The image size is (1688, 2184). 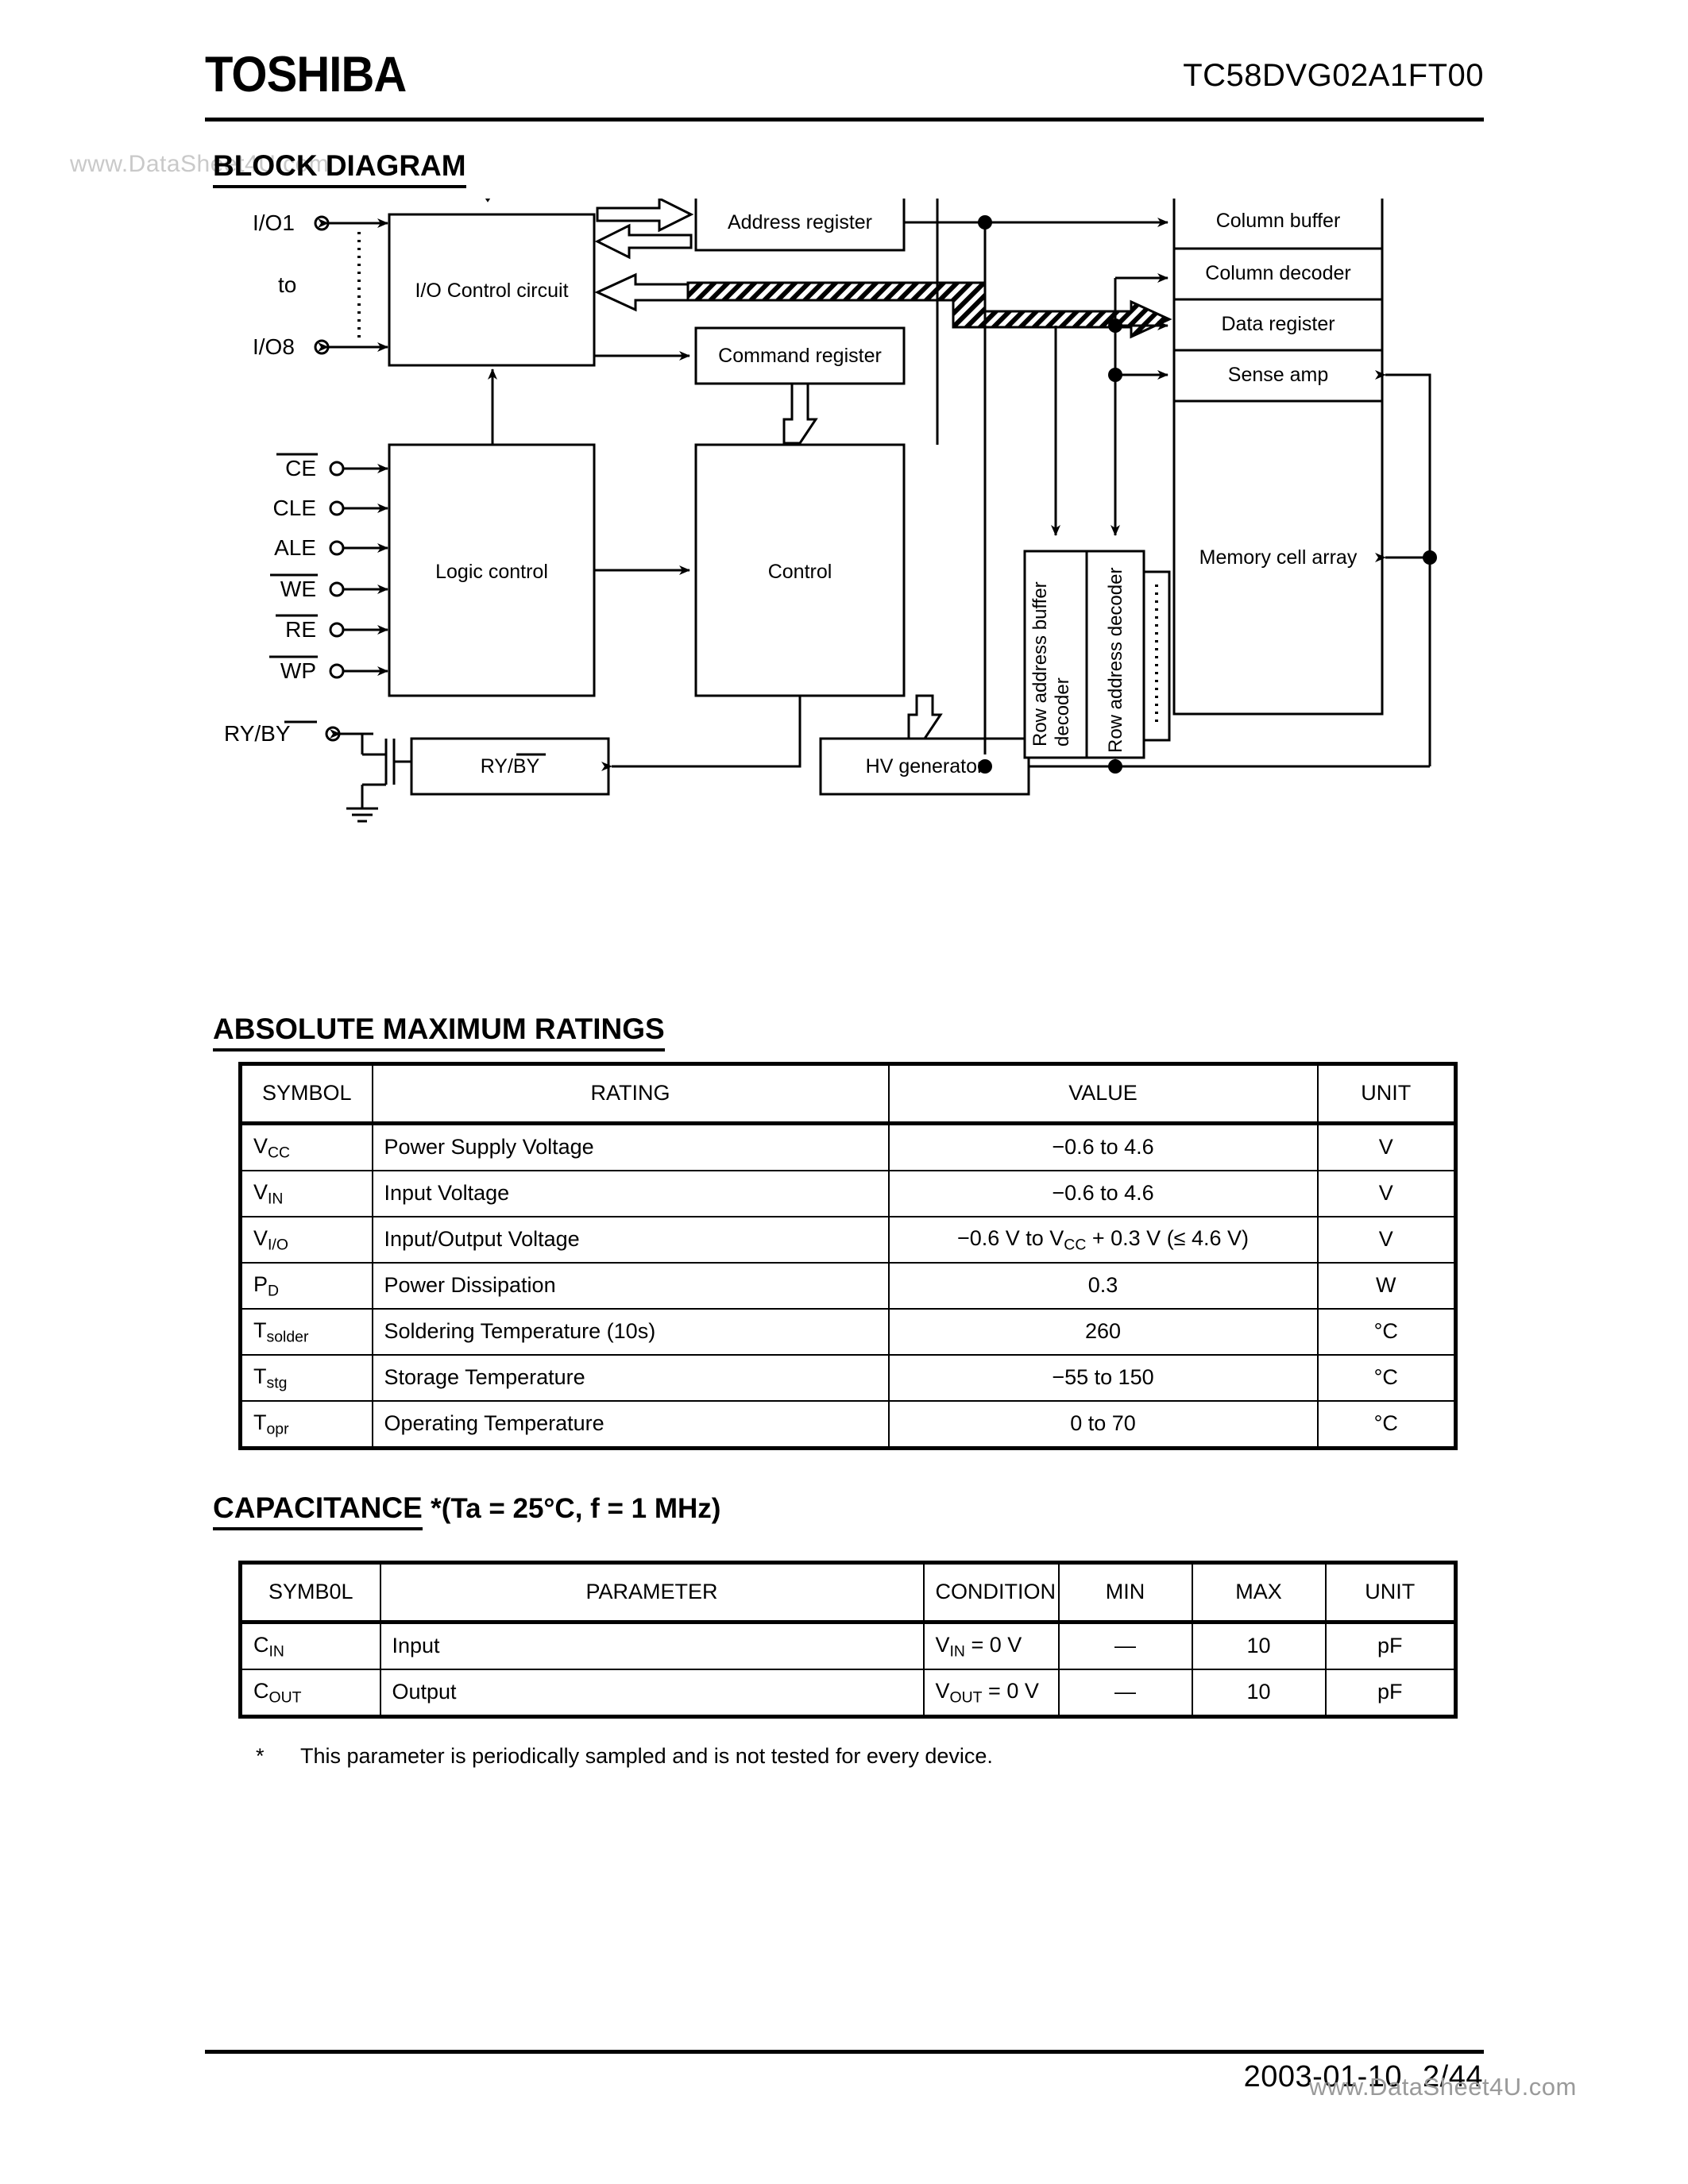 I want to click on table-row: COUT Output VOUT = 0 V — 10 pF, so click(x=848, y=1694).